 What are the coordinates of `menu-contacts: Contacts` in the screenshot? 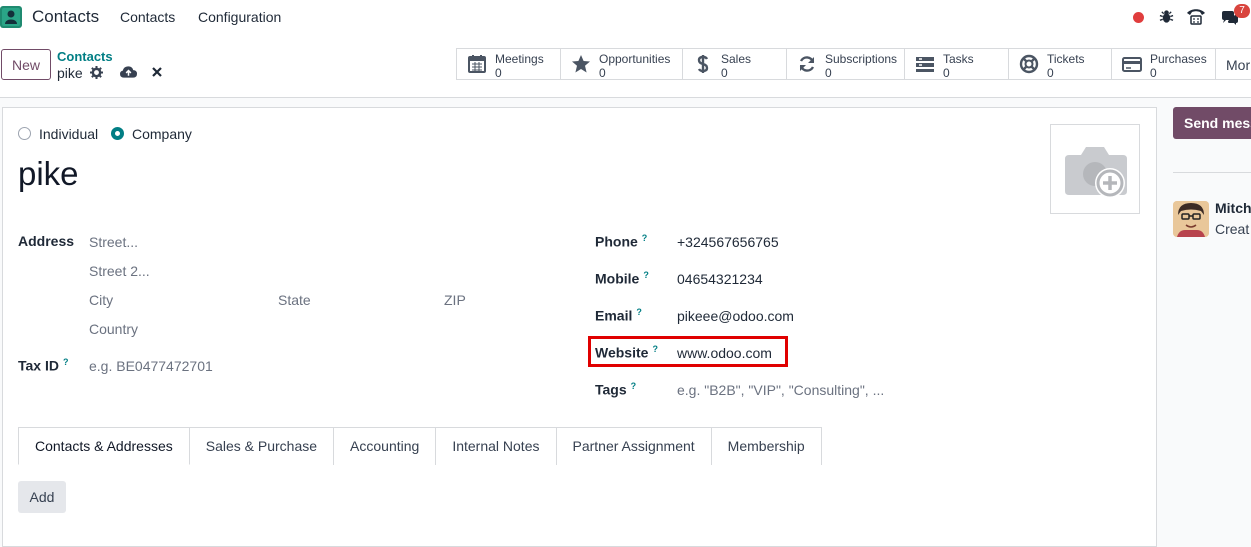 It's located at (147, 17).